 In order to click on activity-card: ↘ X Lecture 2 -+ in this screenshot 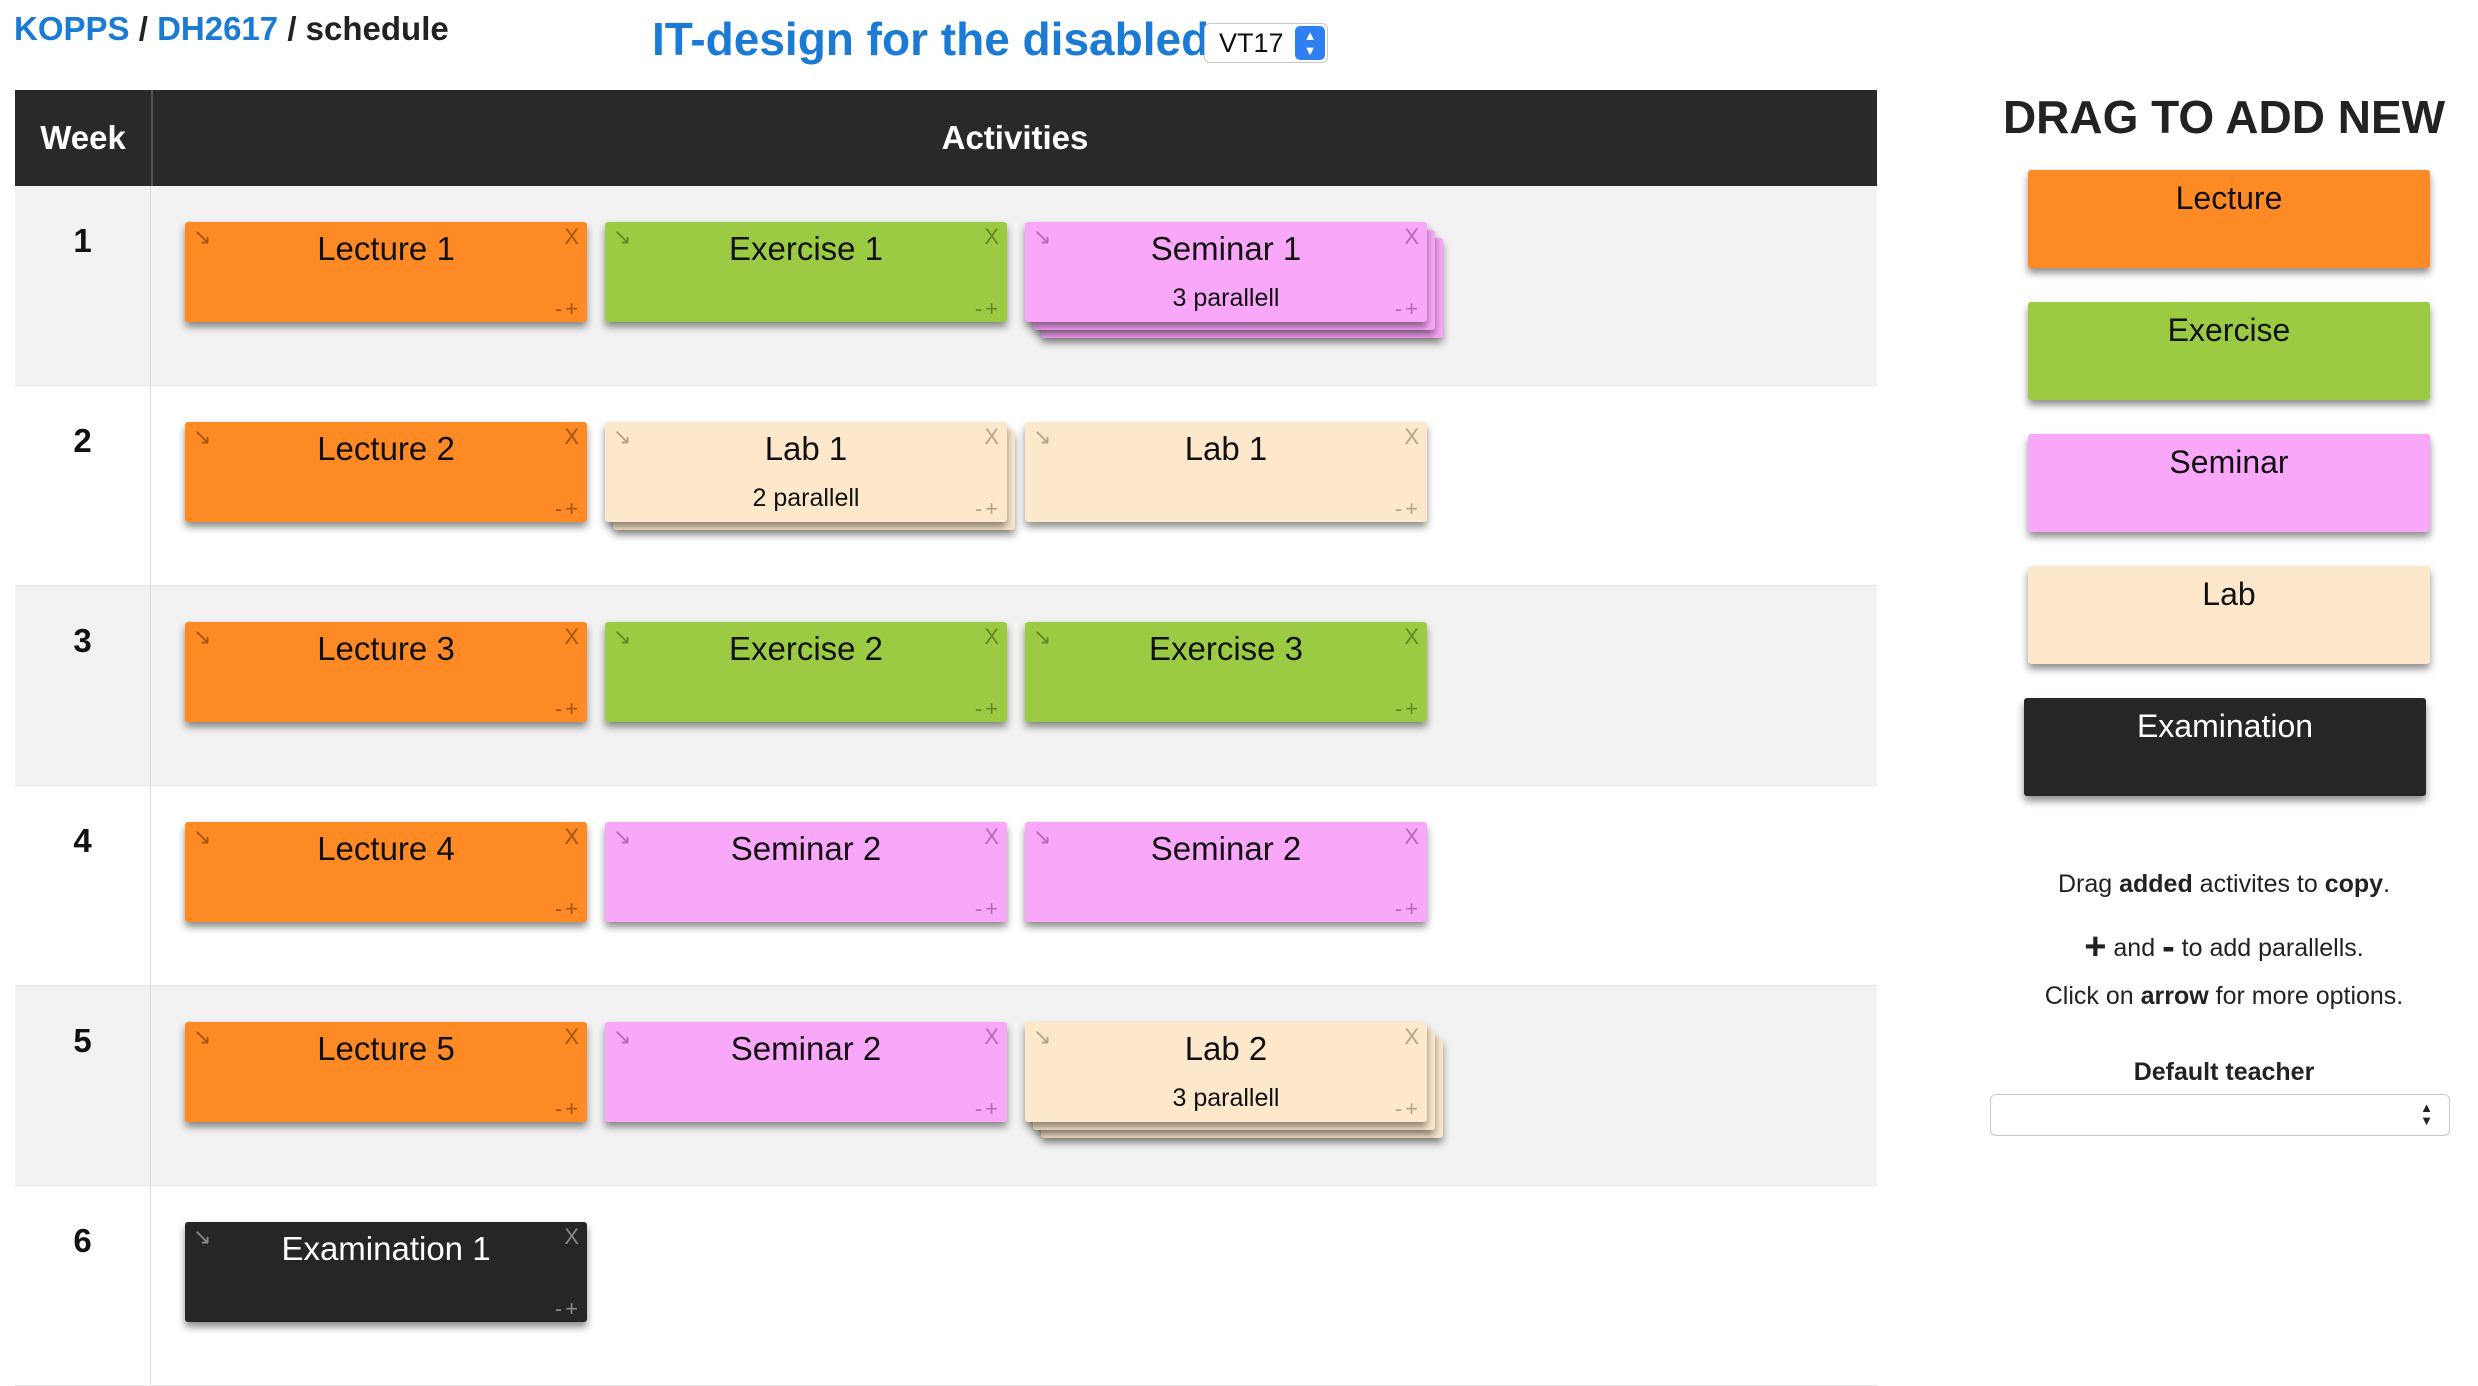, I will do `click(386, 472)`.